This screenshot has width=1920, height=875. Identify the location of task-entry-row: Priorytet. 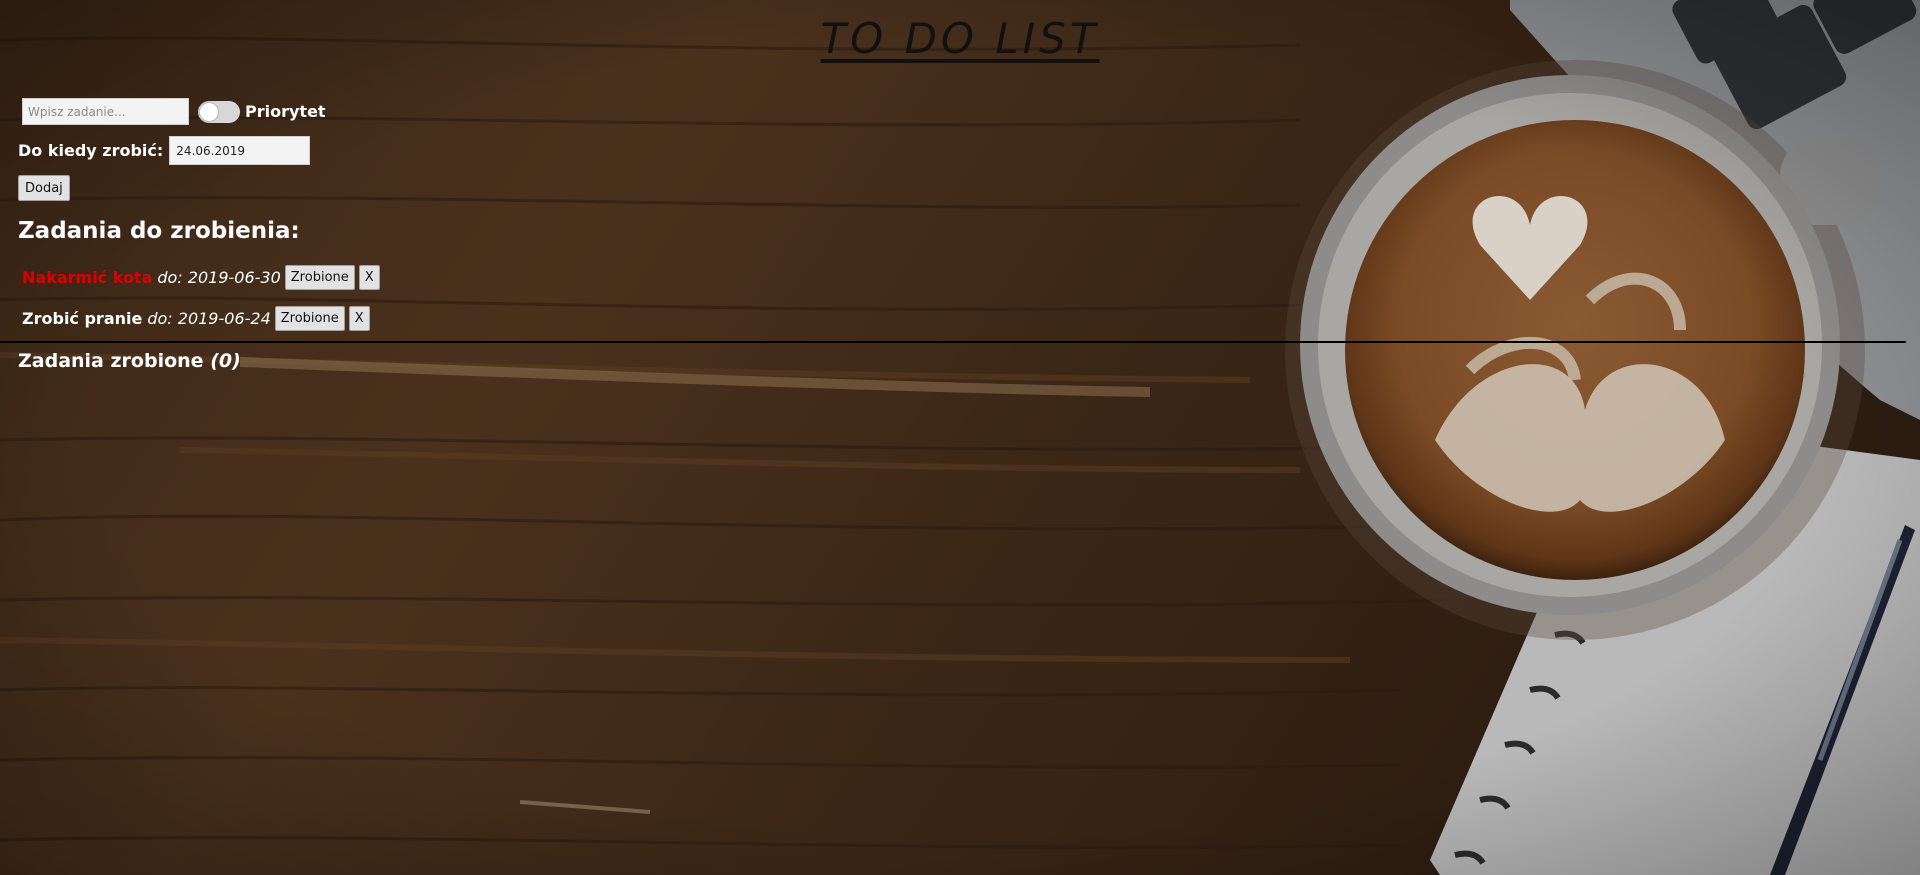
(174, 111).